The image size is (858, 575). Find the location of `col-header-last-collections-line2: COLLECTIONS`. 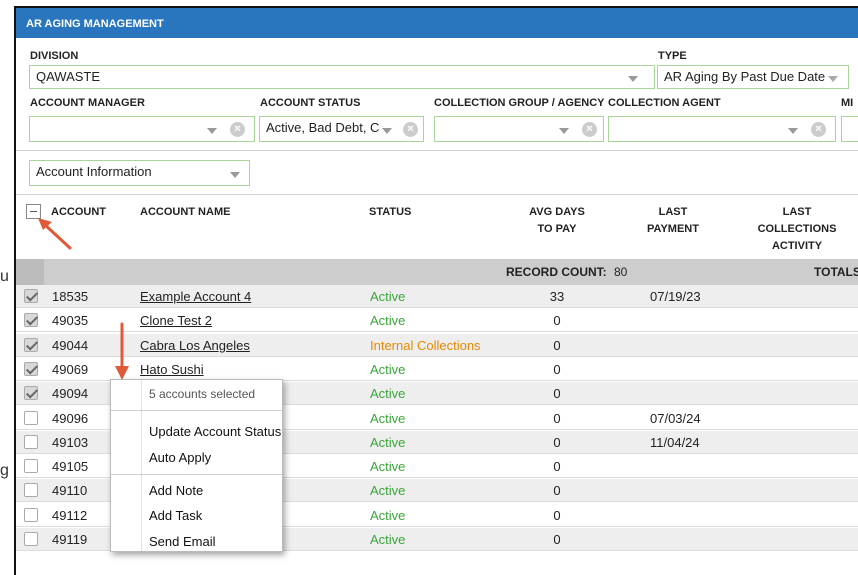

col-header-last-collections-line2: COLLECTIONS is located at coordinates (797, 229).